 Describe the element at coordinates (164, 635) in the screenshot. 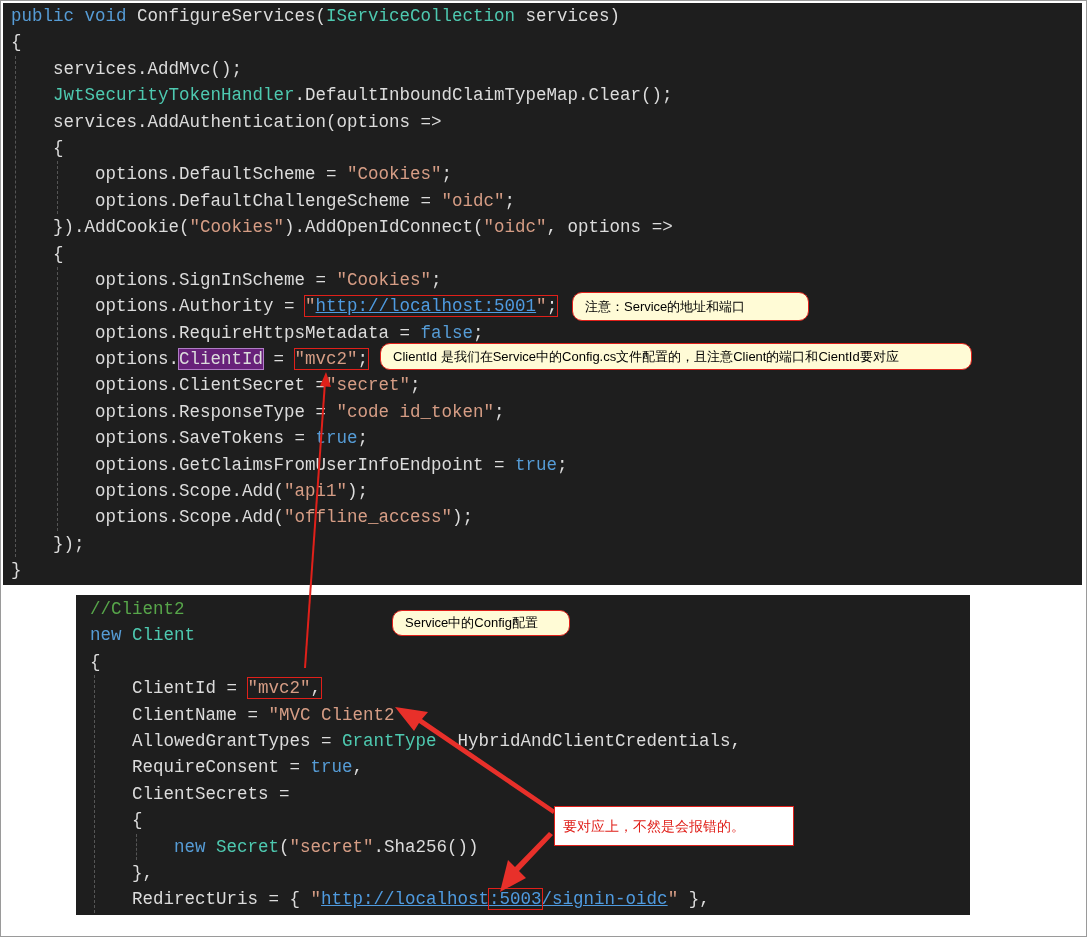

I see `type-name: Client` at that location.